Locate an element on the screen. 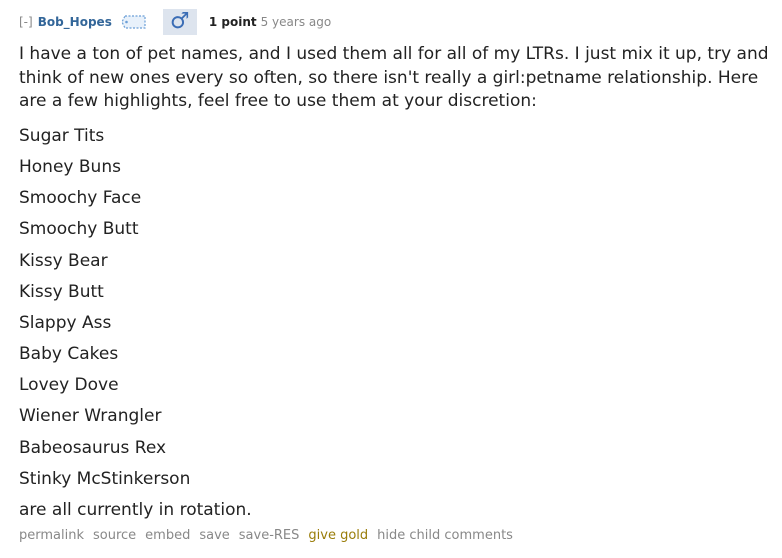 The height and width of the screenshot is (558, 782). pet-name-item: Sugar Tits is located at coordinates (62, 135).